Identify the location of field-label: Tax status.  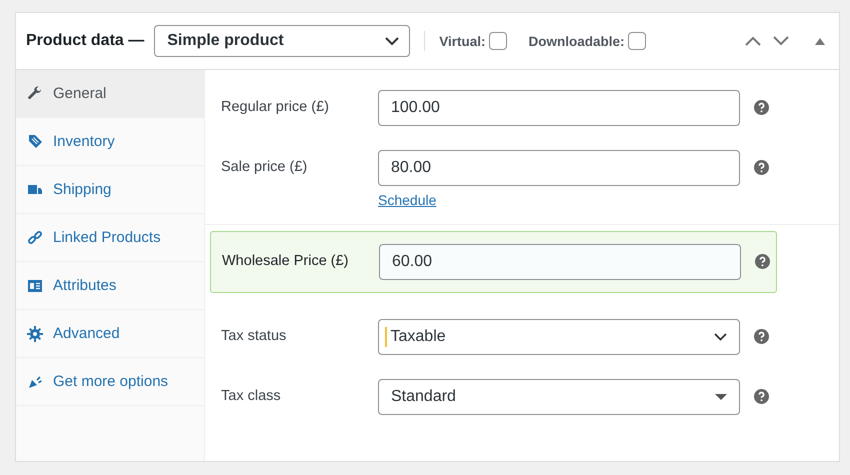
(254, 335).